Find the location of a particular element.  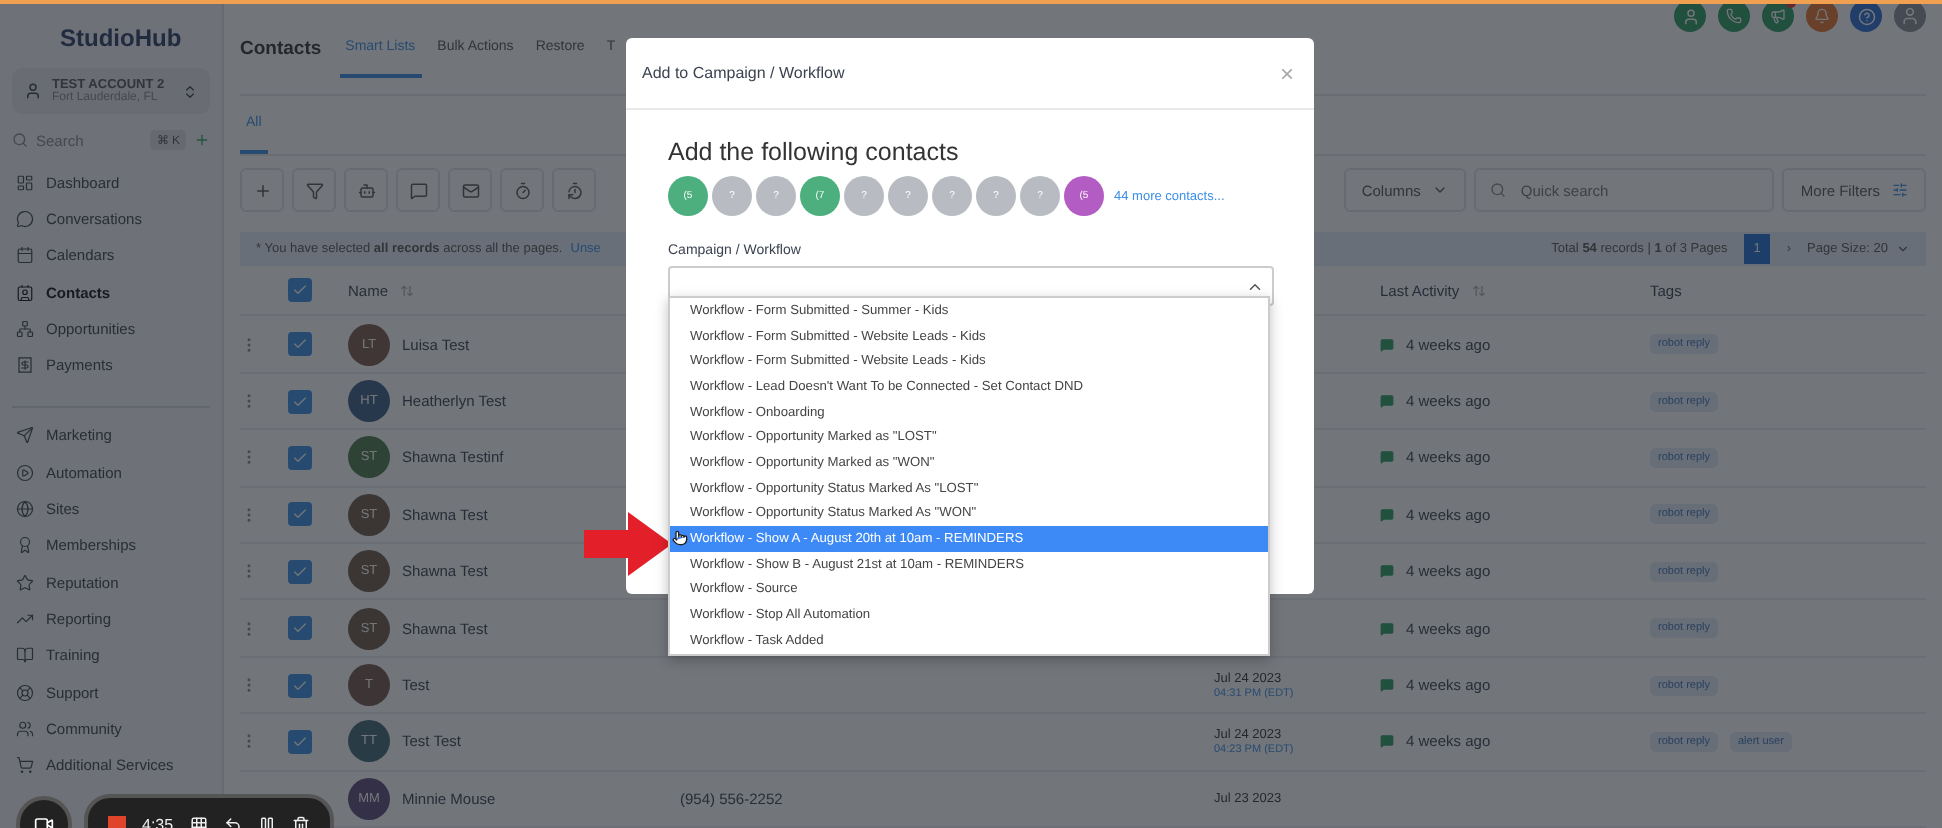

robot-icon is located at coordinates (366, 190).